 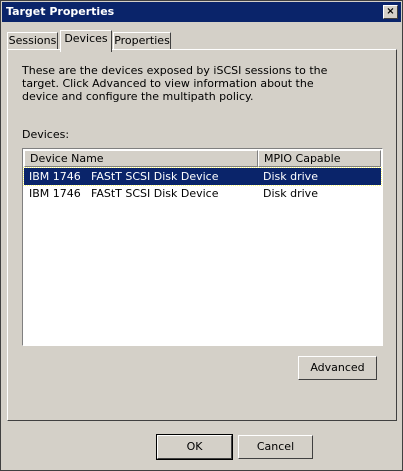 What do you see at coordinates (86, 41) in the screenshot?
I see `tab-devices: Devices` at bounding box center [86, 41].